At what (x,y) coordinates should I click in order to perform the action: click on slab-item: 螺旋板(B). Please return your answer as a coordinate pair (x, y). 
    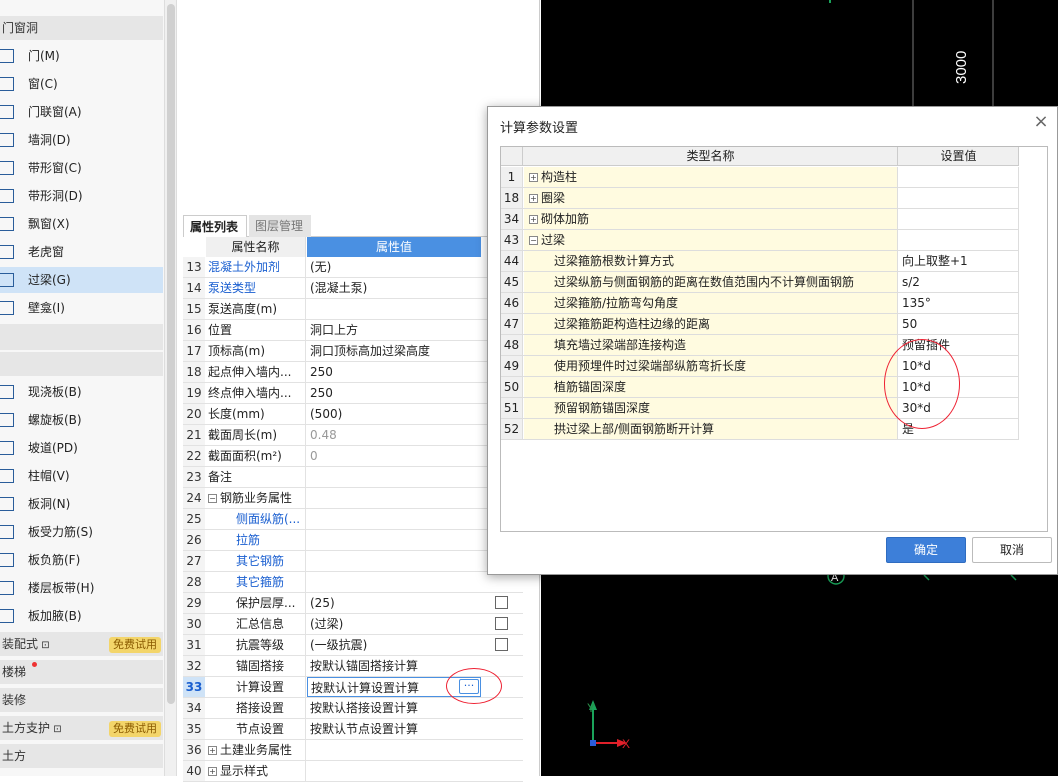
    Looking at the image, I should click on (81, 420).